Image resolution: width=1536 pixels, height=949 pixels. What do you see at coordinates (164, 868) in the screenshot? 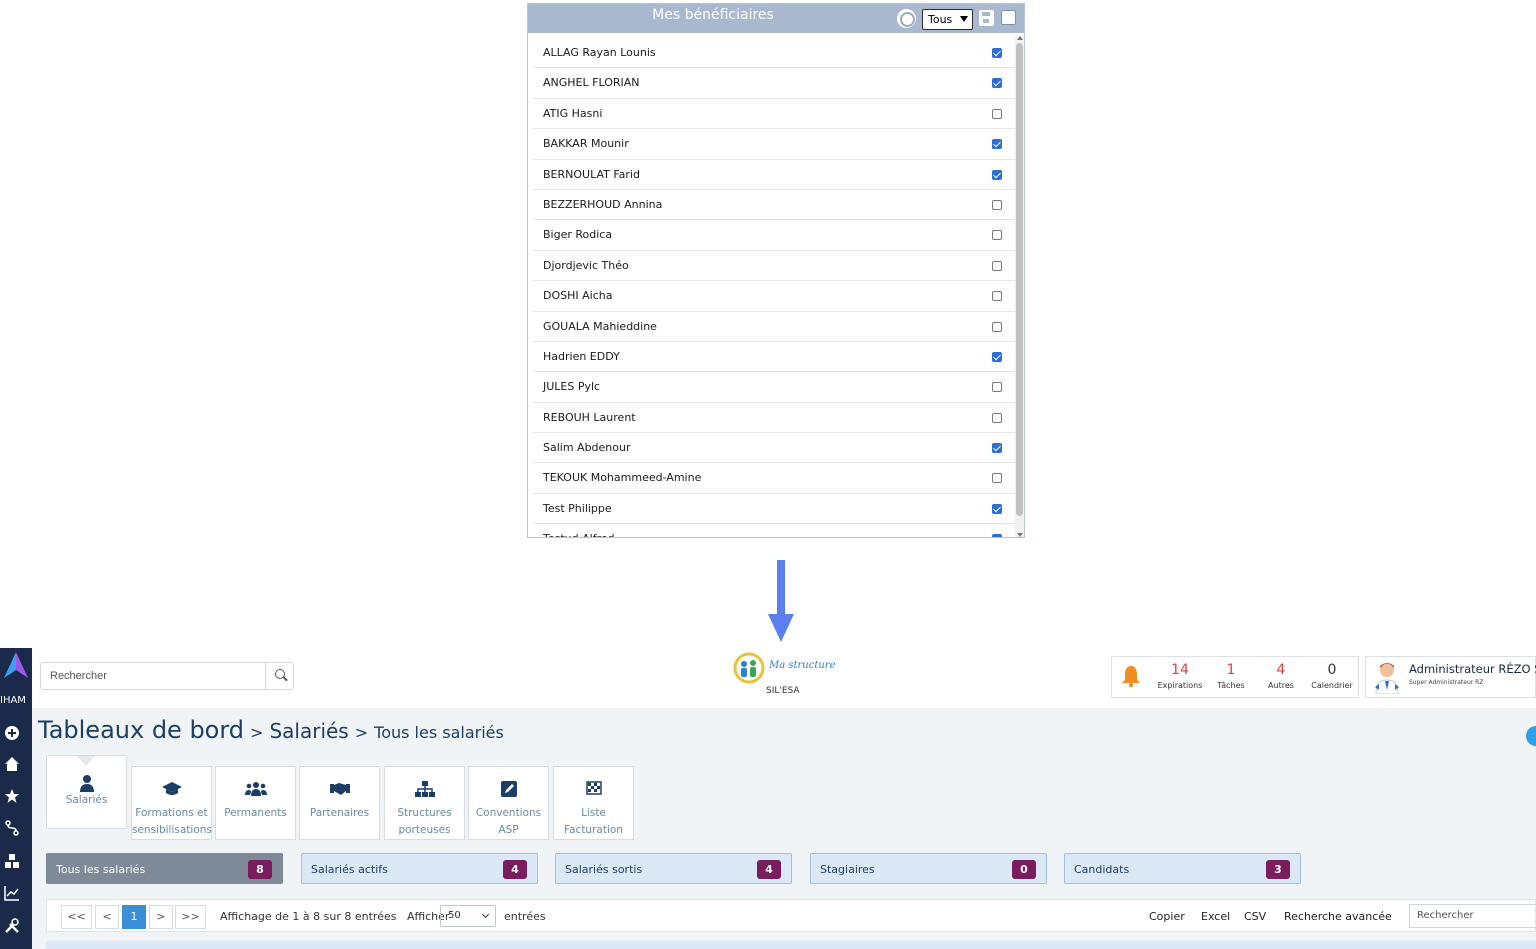
I see `filter-tous-les-salaries: Tous les salariés 8` at bounding box center [164, 868].